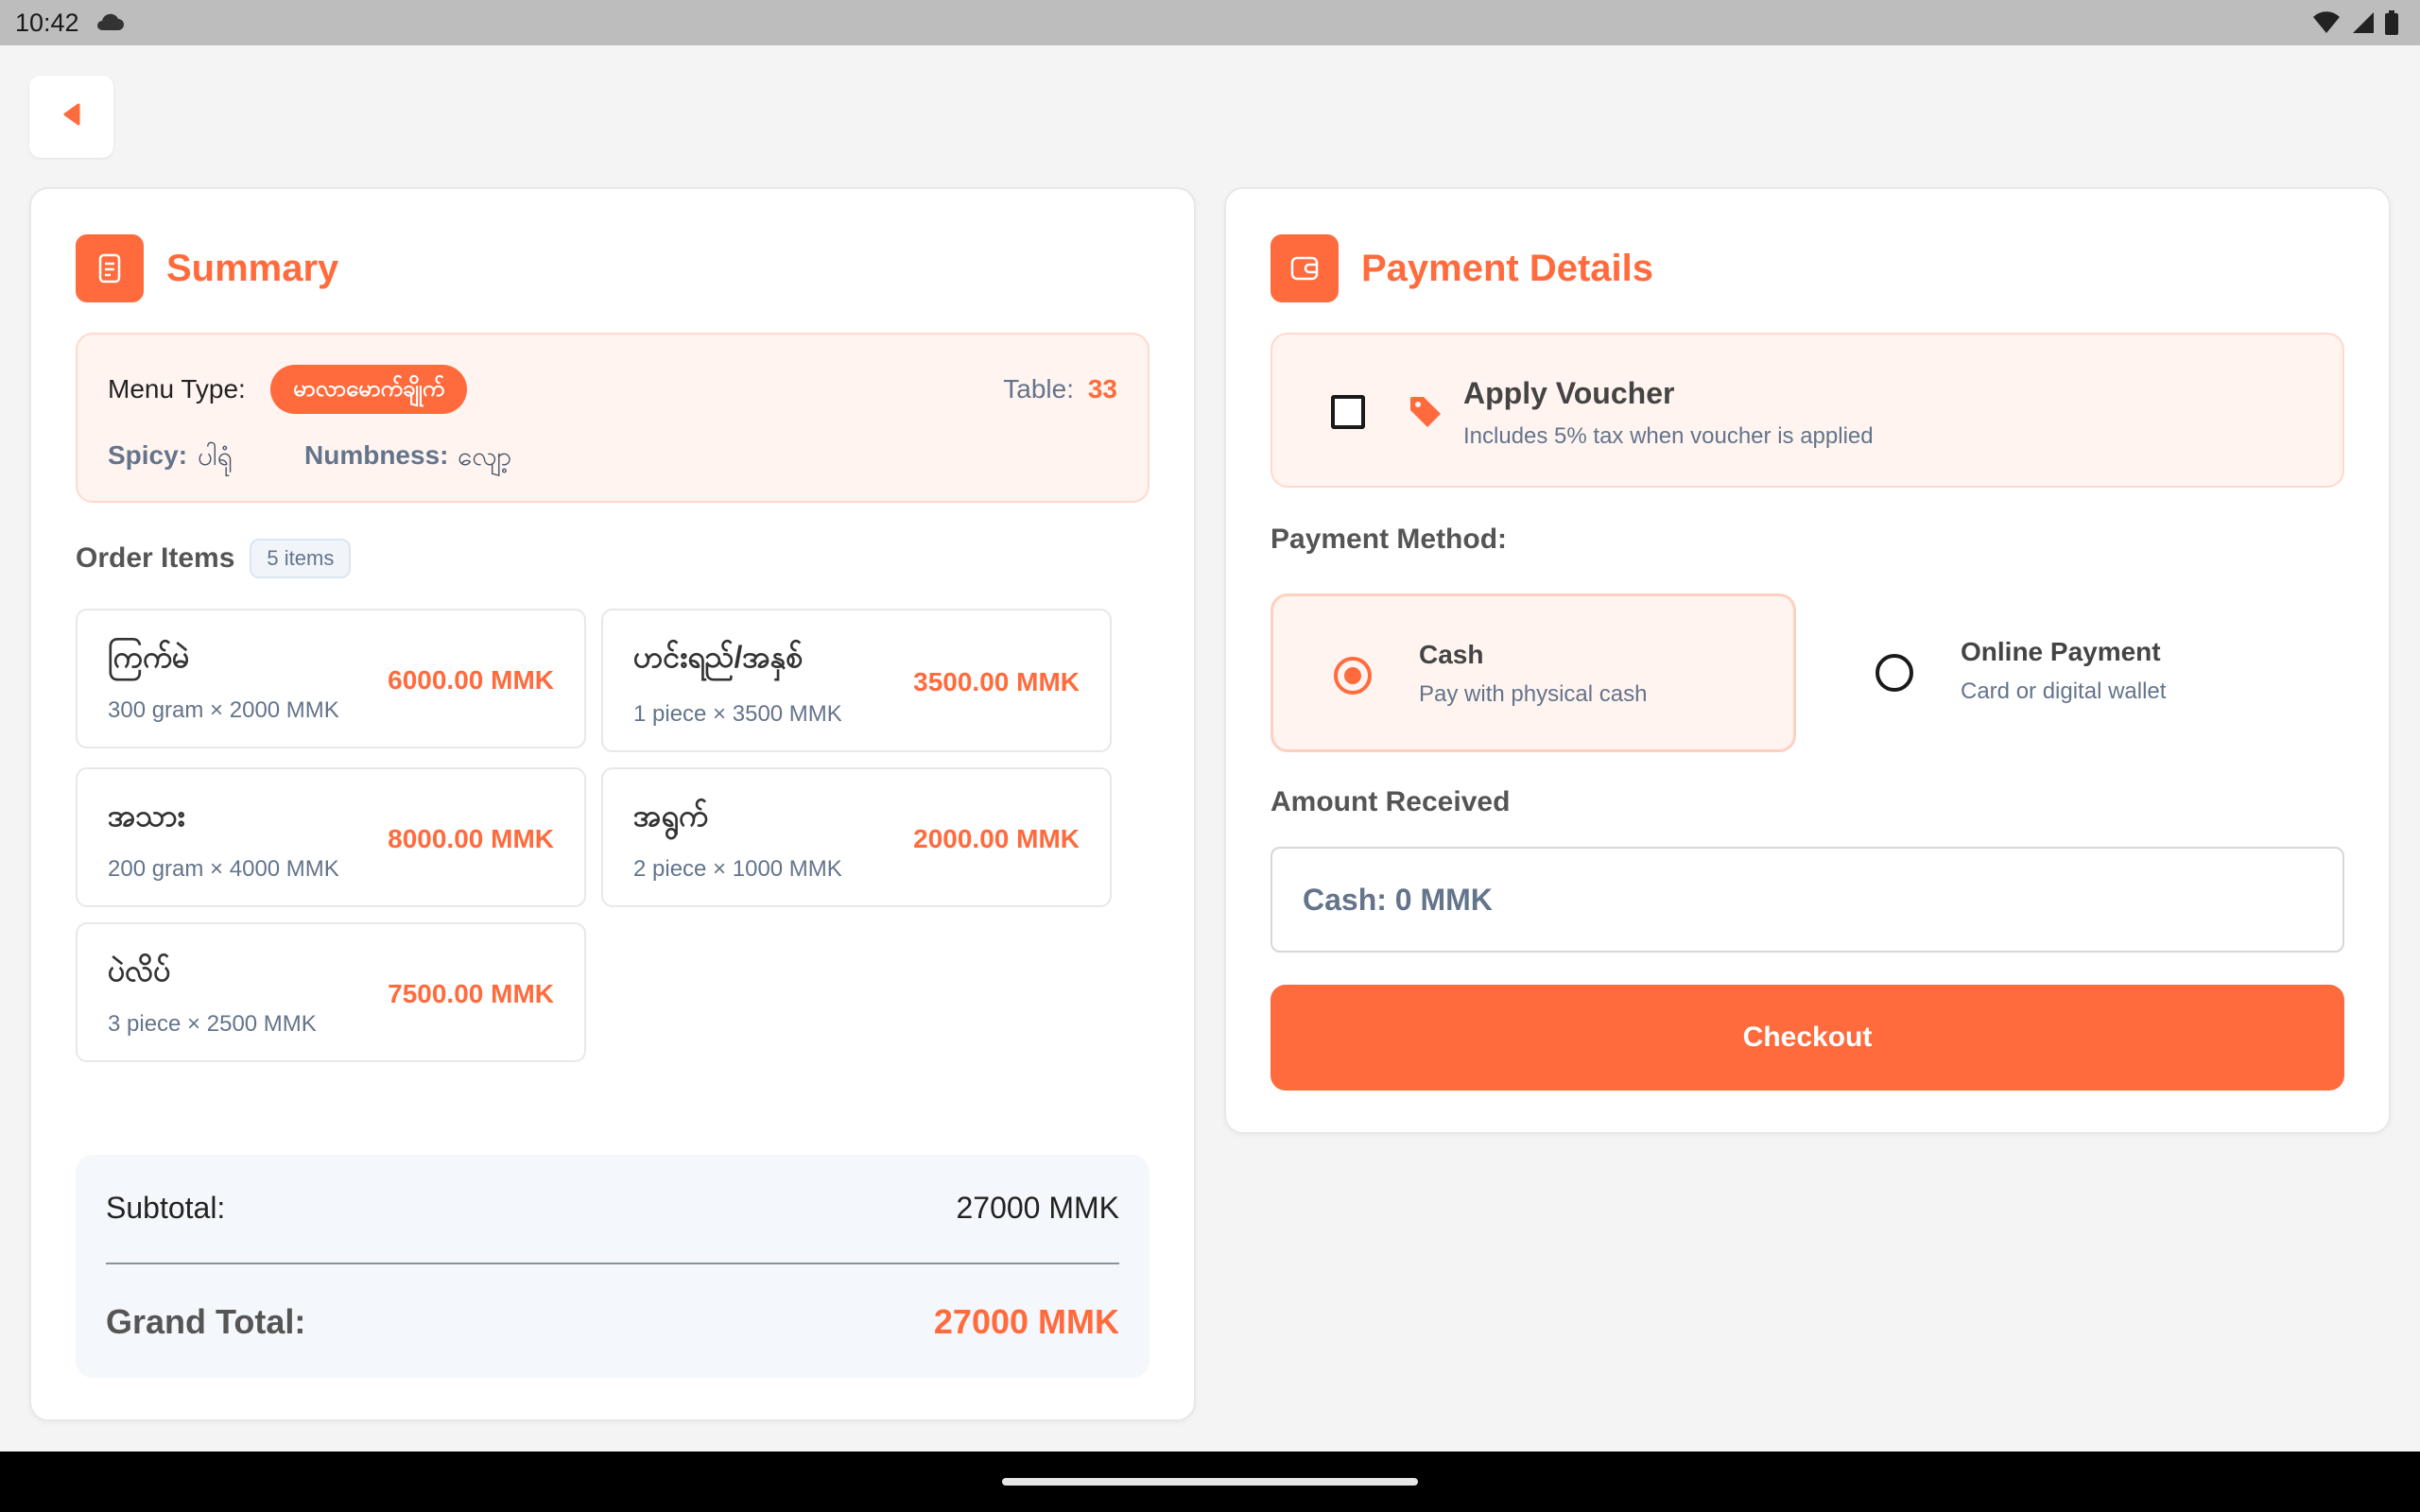 This screenshot has height=1512, width=2420. I want to click on back-button, so click(71, 117).